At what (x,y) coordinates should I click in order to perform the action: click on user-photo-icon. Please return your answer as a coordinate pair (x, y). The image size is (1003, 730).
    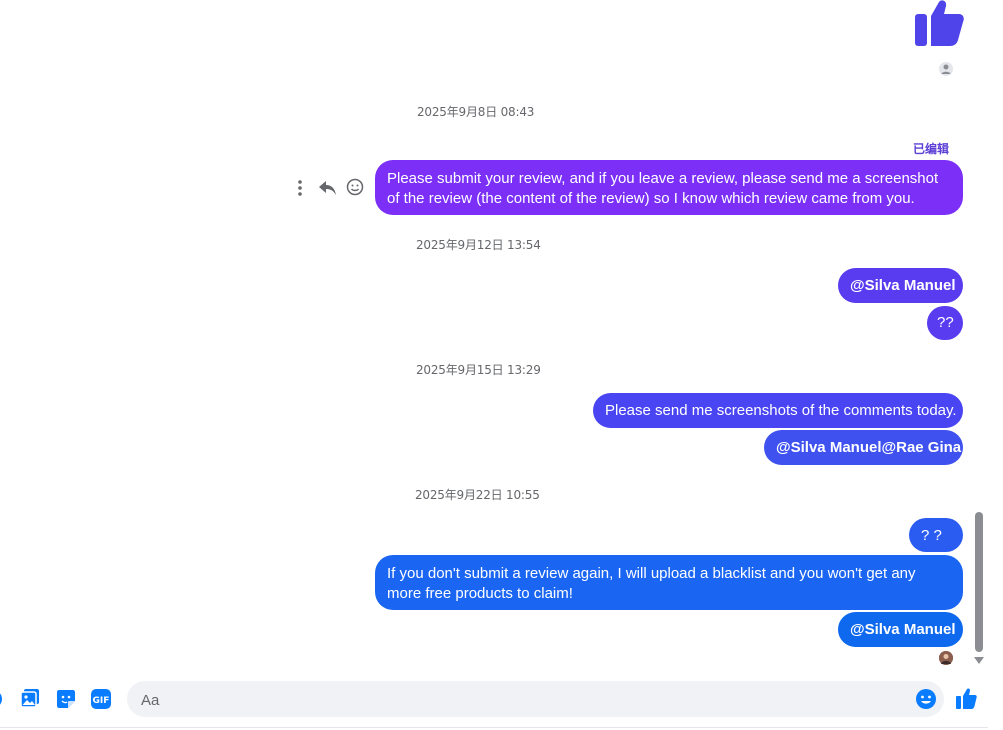
    Looking at the image, I should click on (946, 658).